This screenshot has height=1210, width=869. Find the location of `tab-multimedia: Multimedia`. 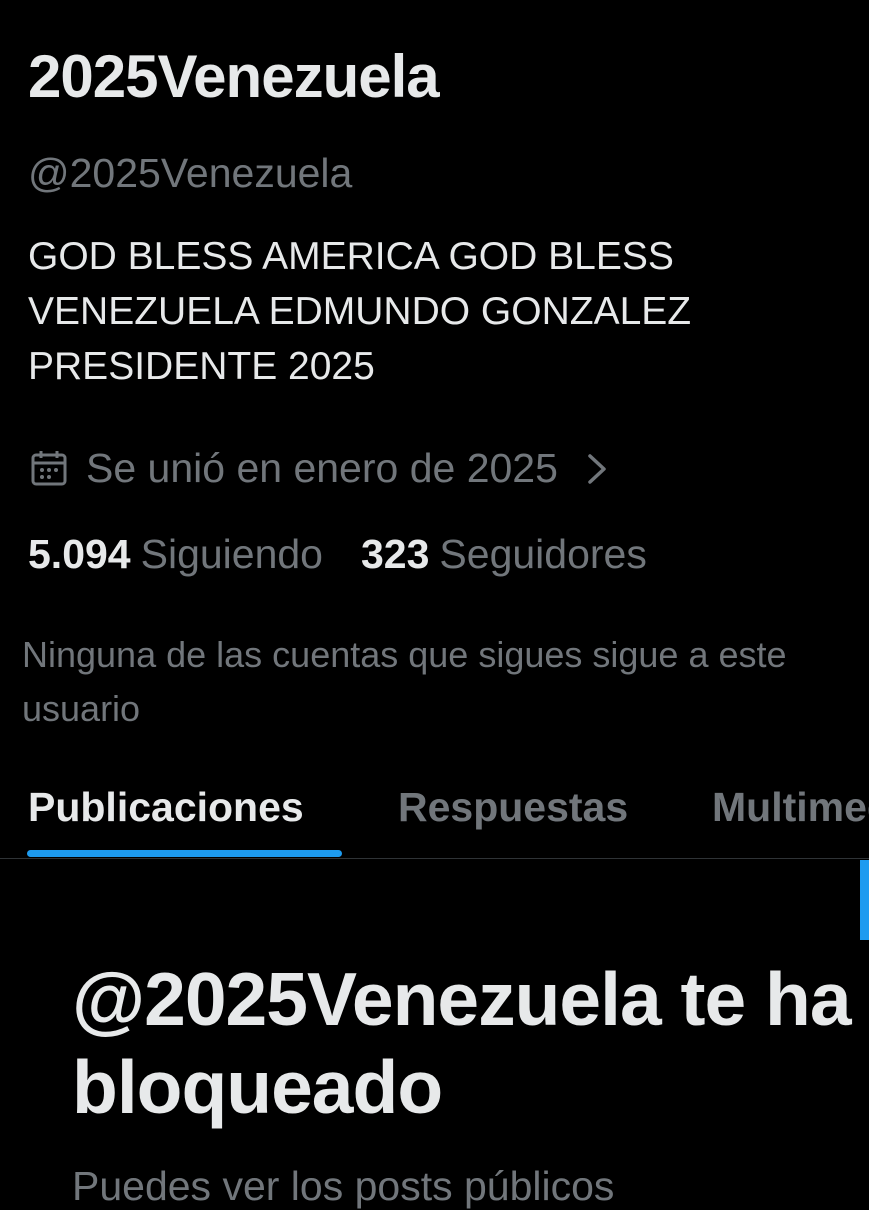

tab-multimedia: Multimedia is located at coordinates (790, 807).